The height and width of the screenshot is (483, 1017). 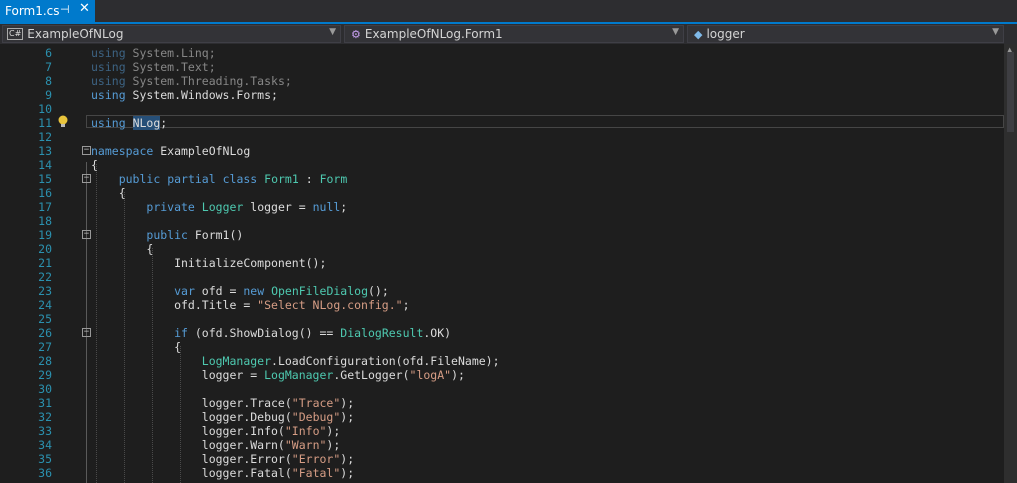 I want to click on code-line: 18, so click(x=500, y=221).